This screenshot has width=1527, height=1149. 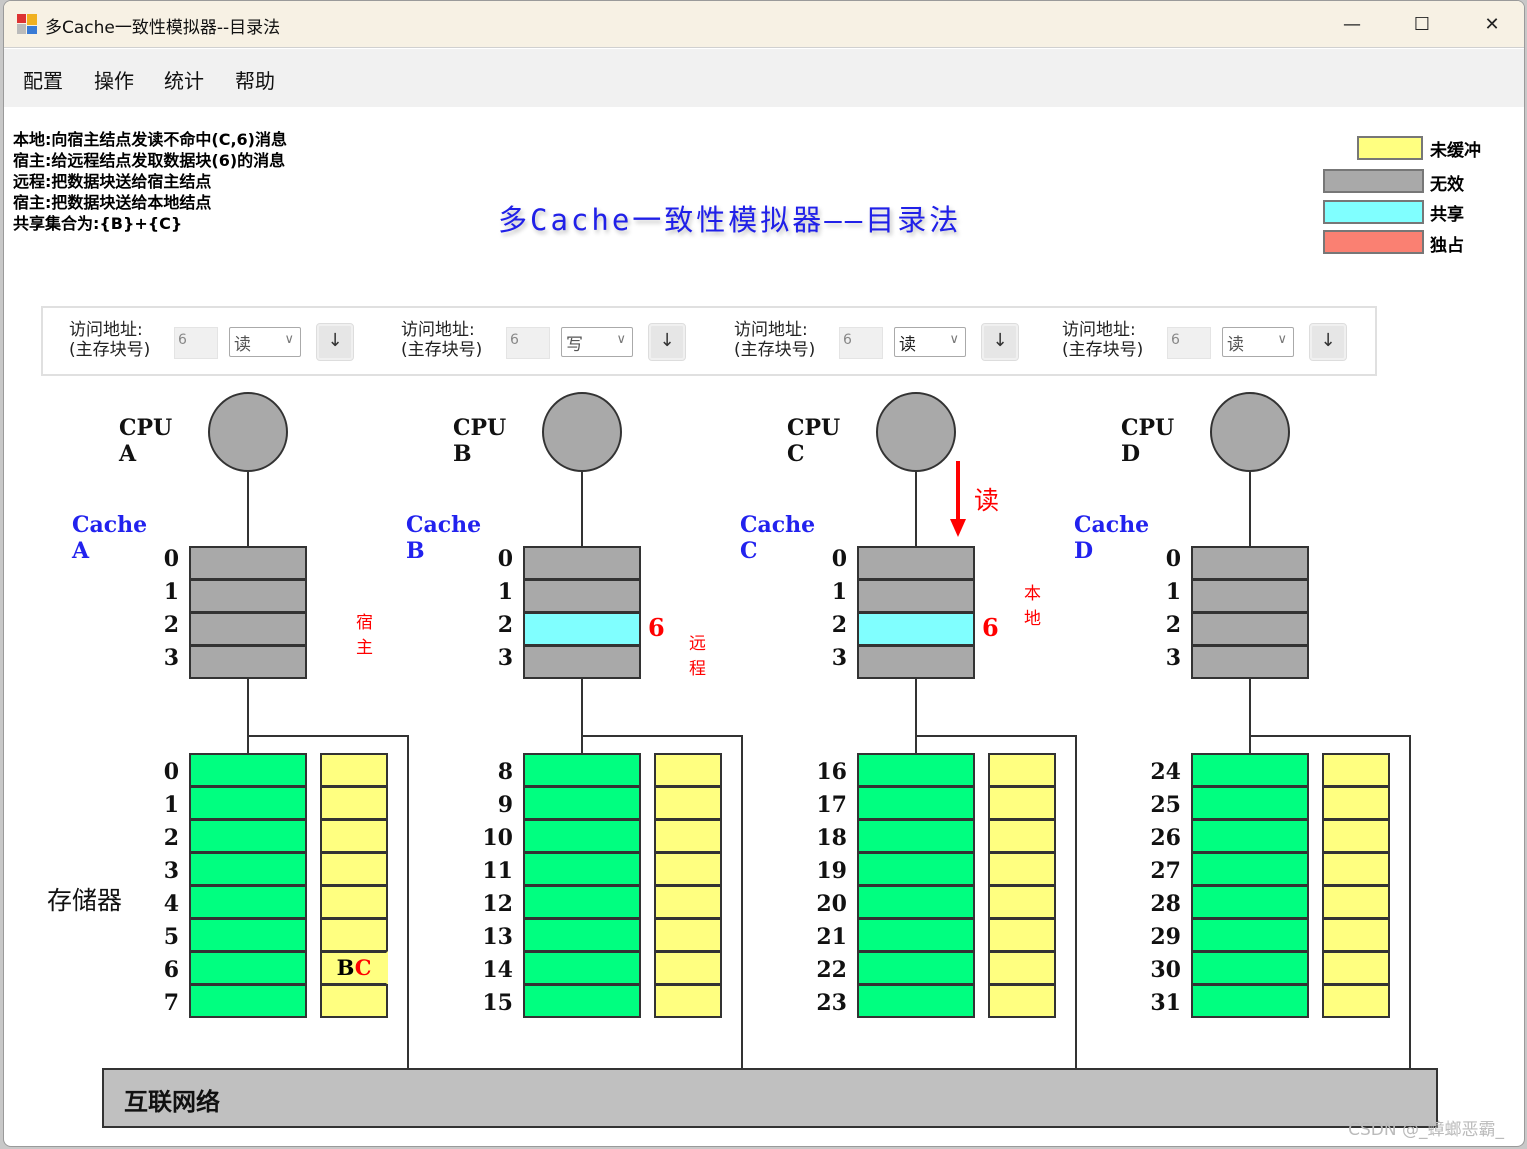 What do you see at coordinates (1352, 24) in the screenshot?
I see `minimize-button: —` at bounding box center [1352, 24].